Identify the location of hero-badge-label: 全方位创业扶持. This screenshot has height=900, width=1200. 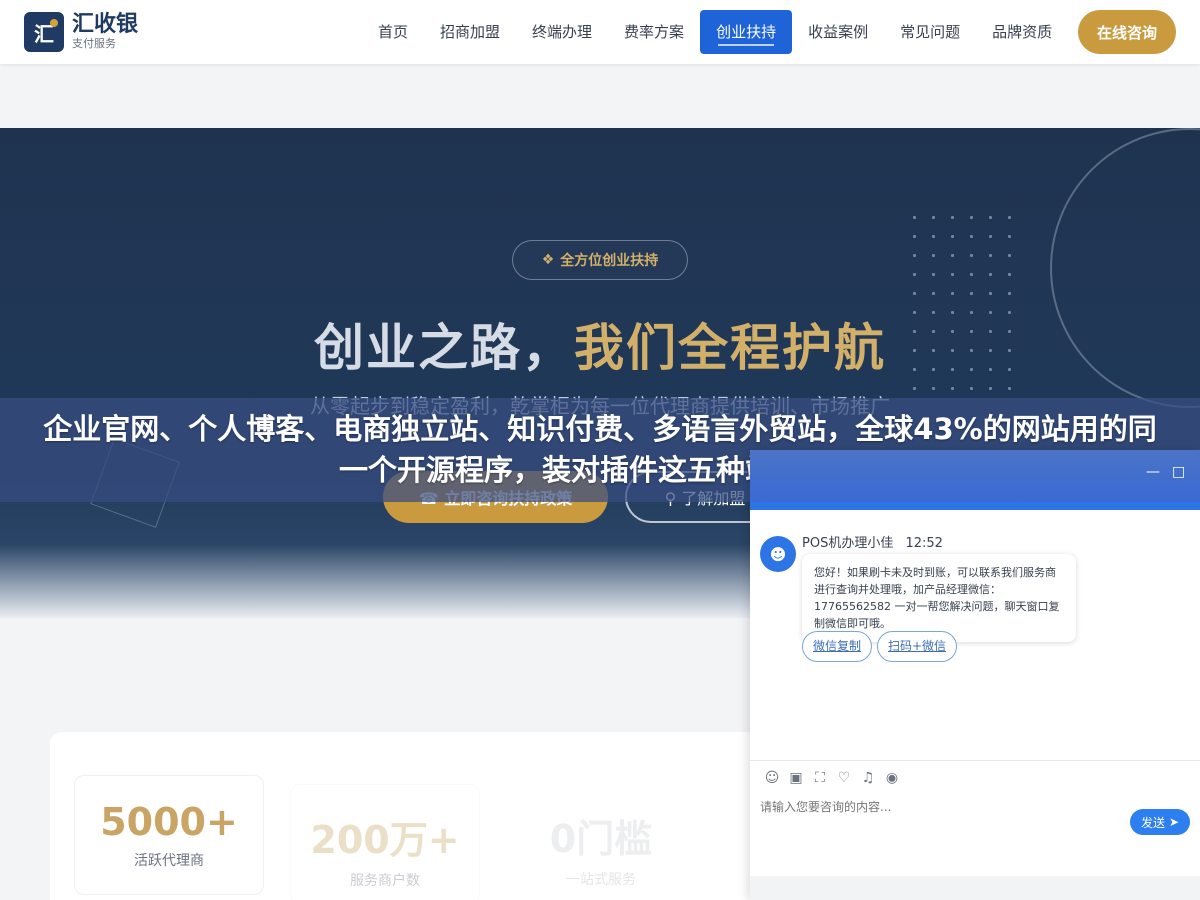
(609, 261).